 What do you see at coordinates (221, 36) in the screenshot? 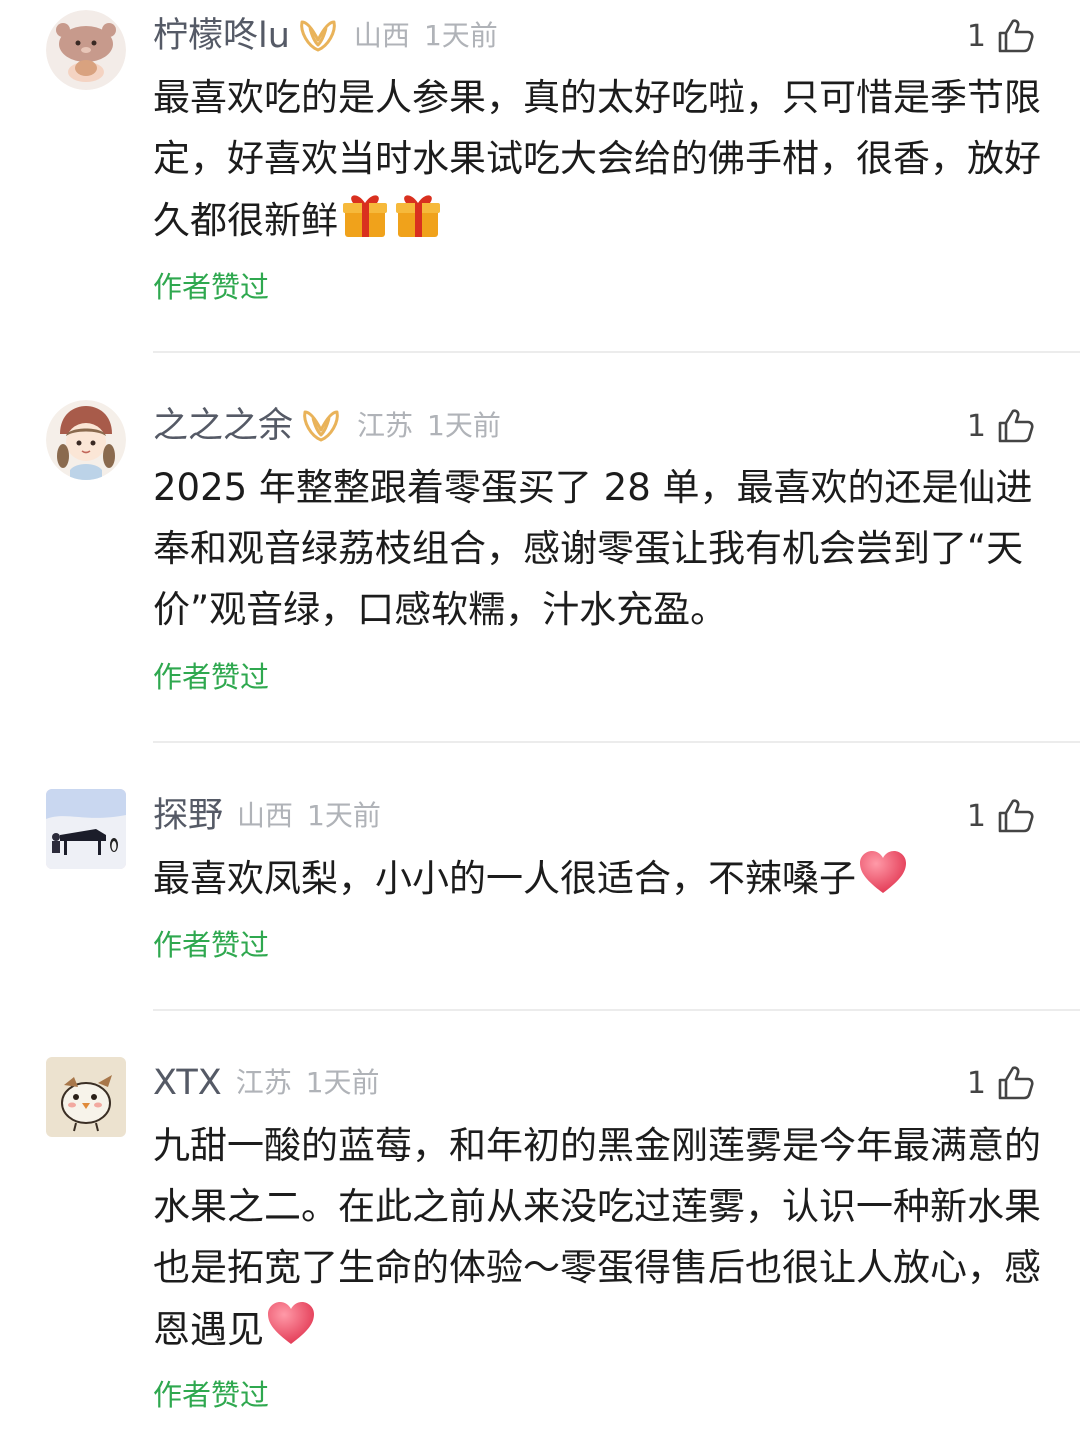
I see `username: 柠檬咚lu` at bounding box center [221, 36].